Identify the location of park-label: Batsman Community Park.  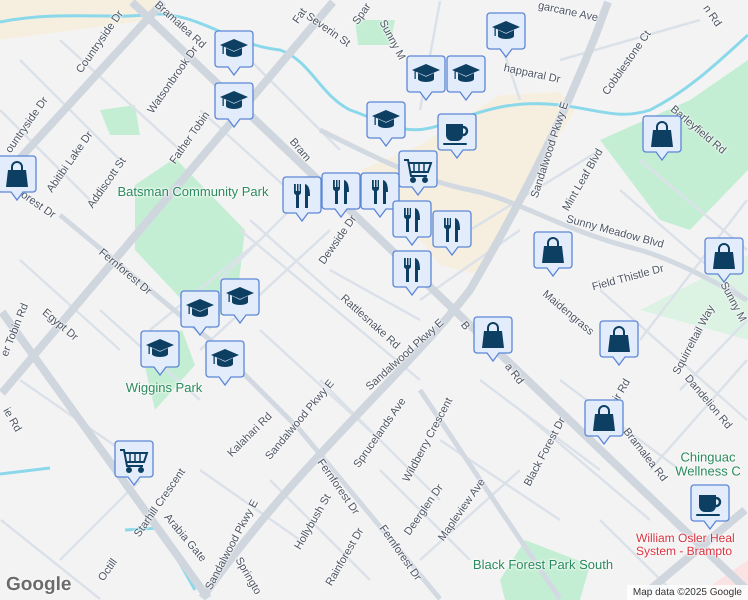
(193, 191).